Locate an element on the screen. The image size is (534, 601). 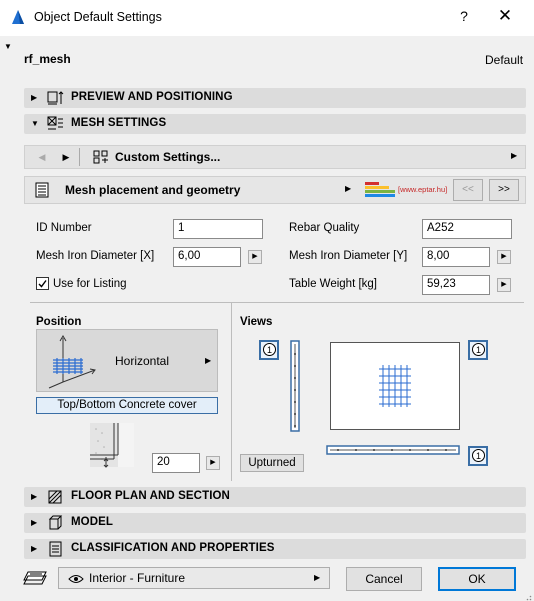
table-weight-input: 59,23 is located at coordinates (456, 285).